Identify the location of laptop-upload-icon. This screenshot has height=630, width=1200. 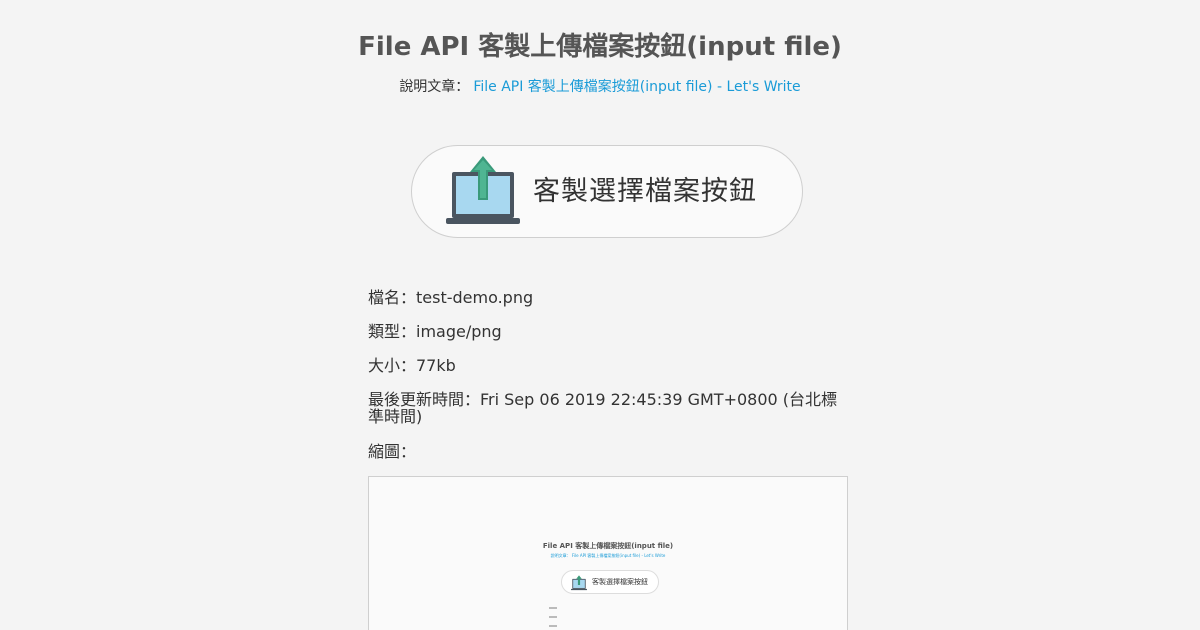
(483, 190).